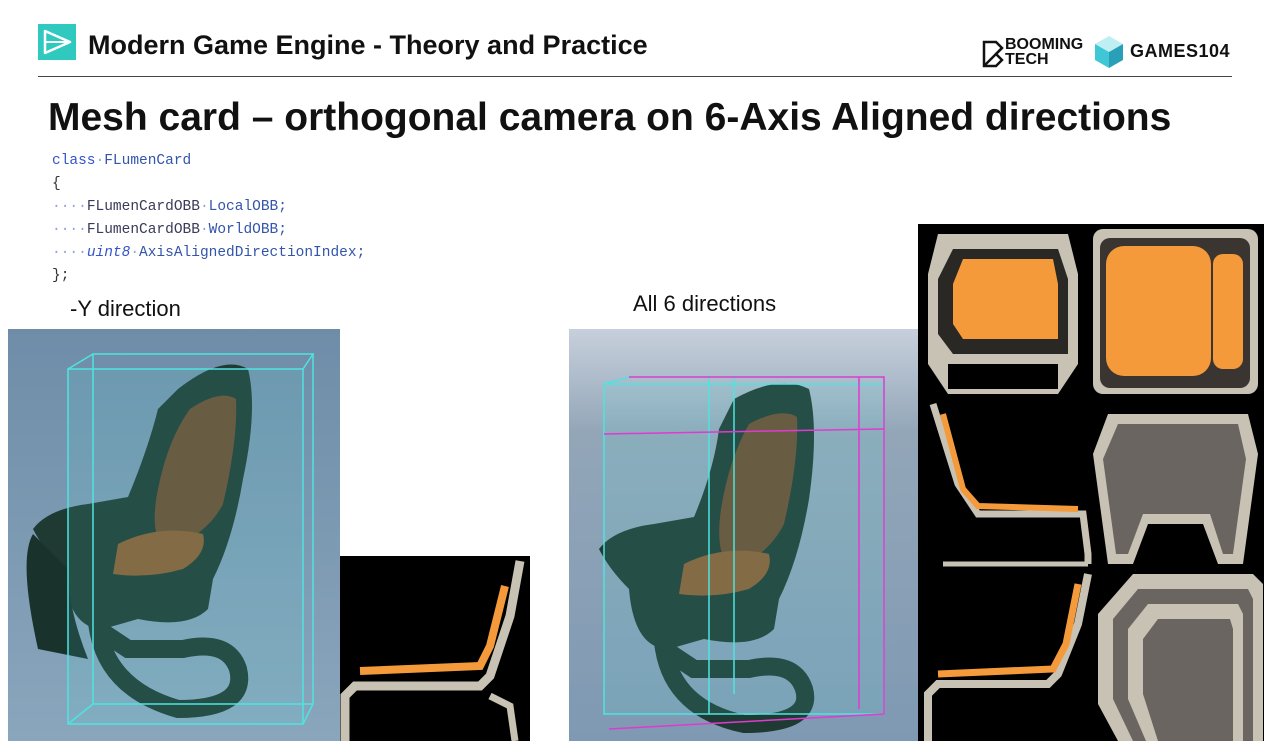  What do you see at coordinates (169, 207) in the screenshot?
I see `code-line-3: ····FLumenCardOBB·LocalOBB;` at bounding box center [169, 207].